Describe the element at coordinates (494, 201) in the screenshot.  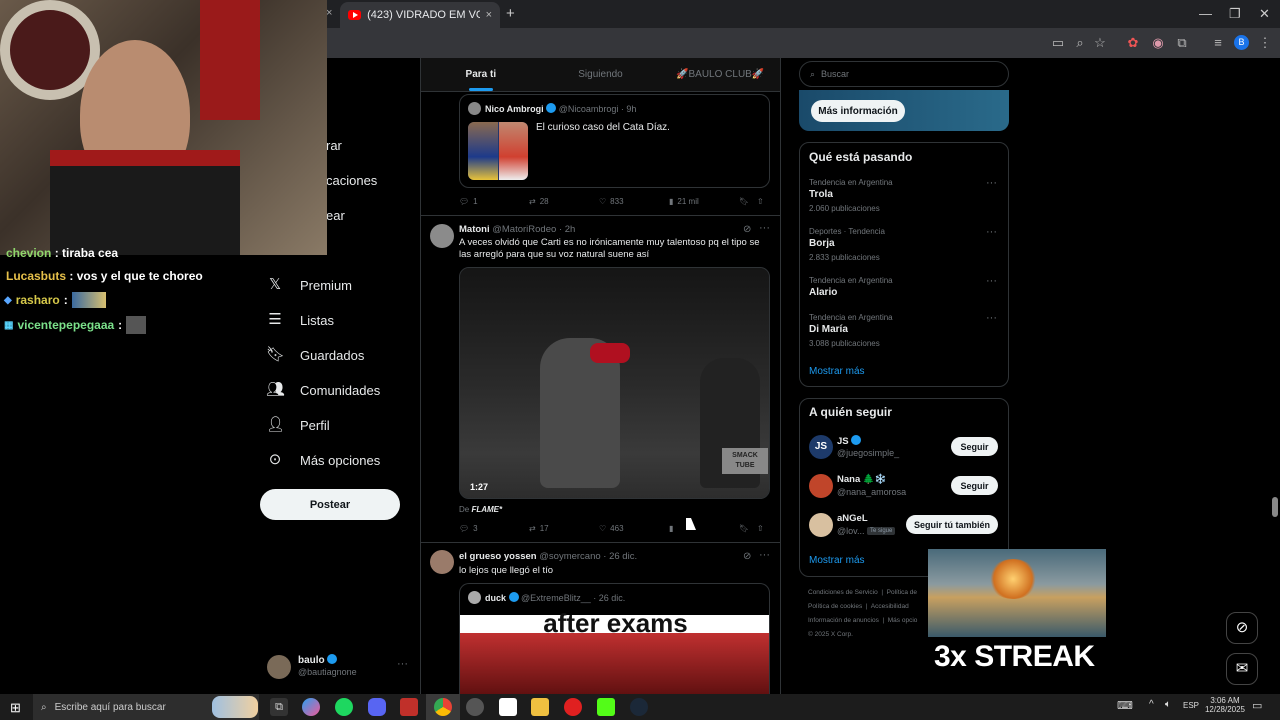
I see `reply-button: 💬︎ 1` at that location.